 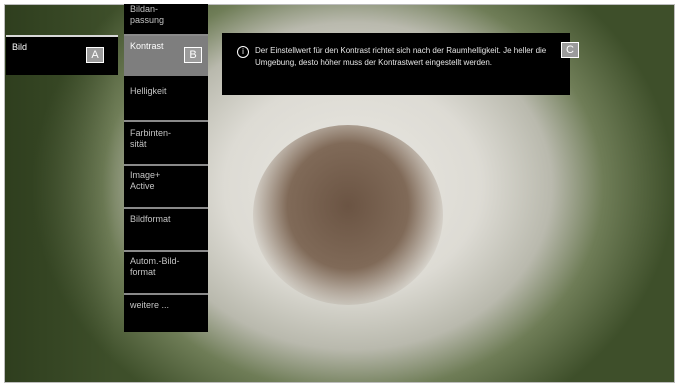 What do you see at coordinates (166, 188) in the screenshot?
I see `menu-item-image-active: Image+ Active` at bounding box center [166, 188].